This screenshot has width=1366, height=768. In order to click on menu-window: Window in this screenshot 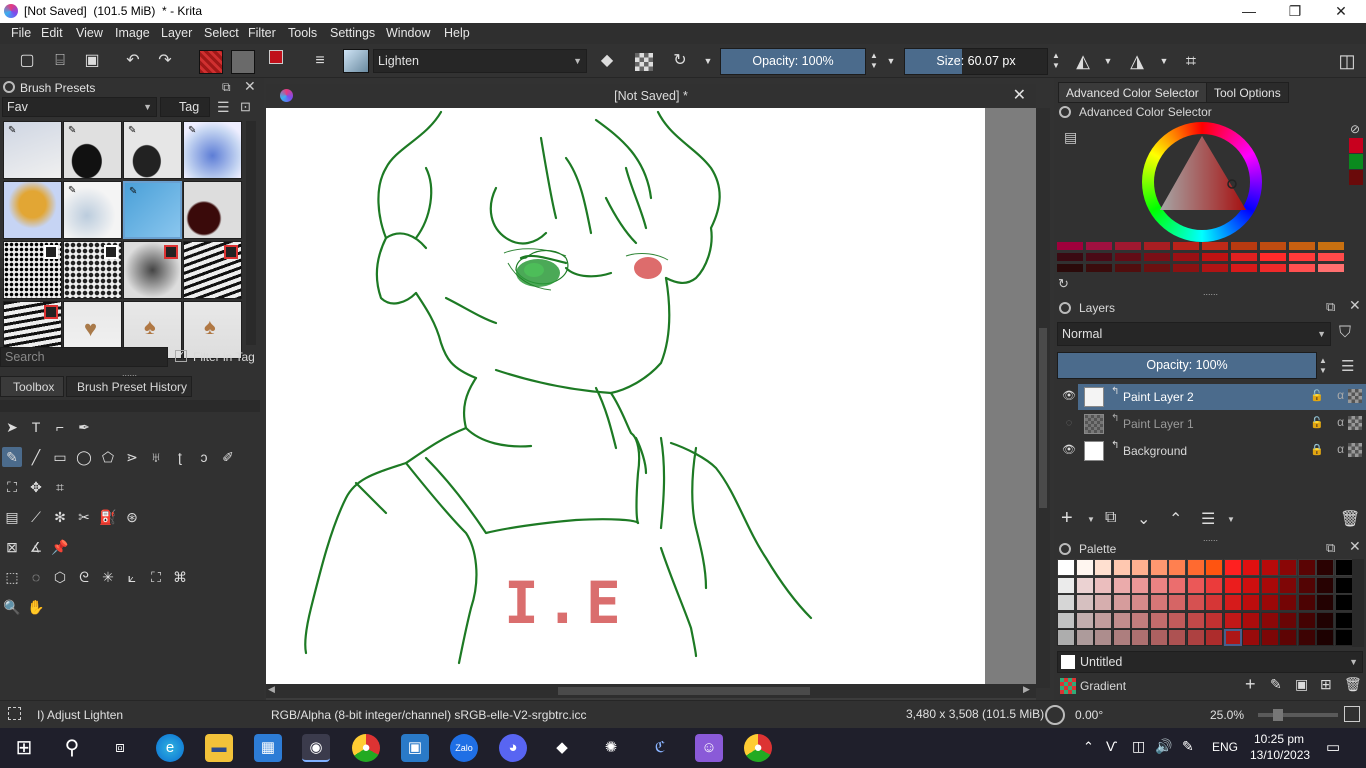, I will do `click(408, 33)`.